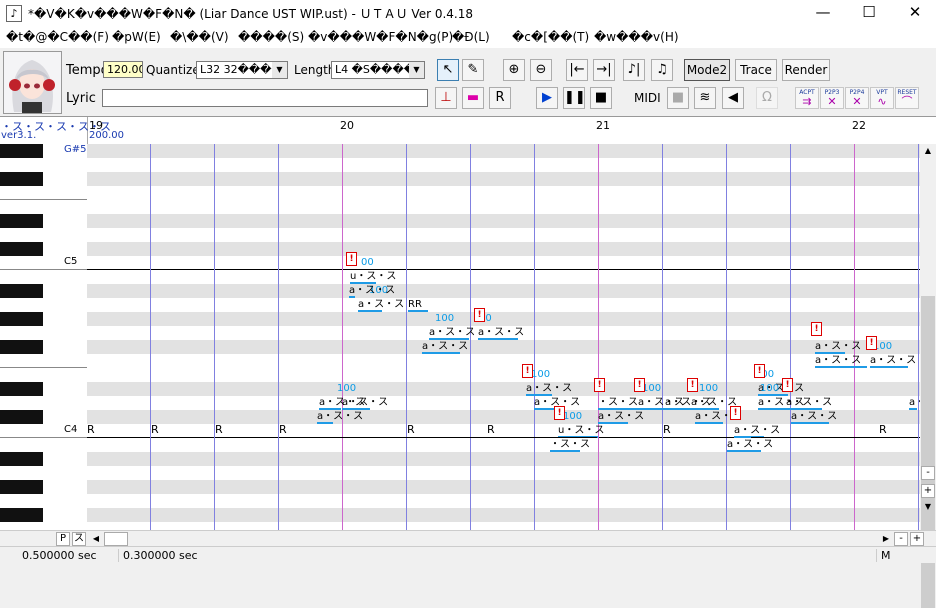 Image resolution: width=936 pixels, height=608 pixels. What do you see at coordinates (96, 539) in the screenshot?
I see `scroll-left-icon: ◀` at bounding box center [96, 539].